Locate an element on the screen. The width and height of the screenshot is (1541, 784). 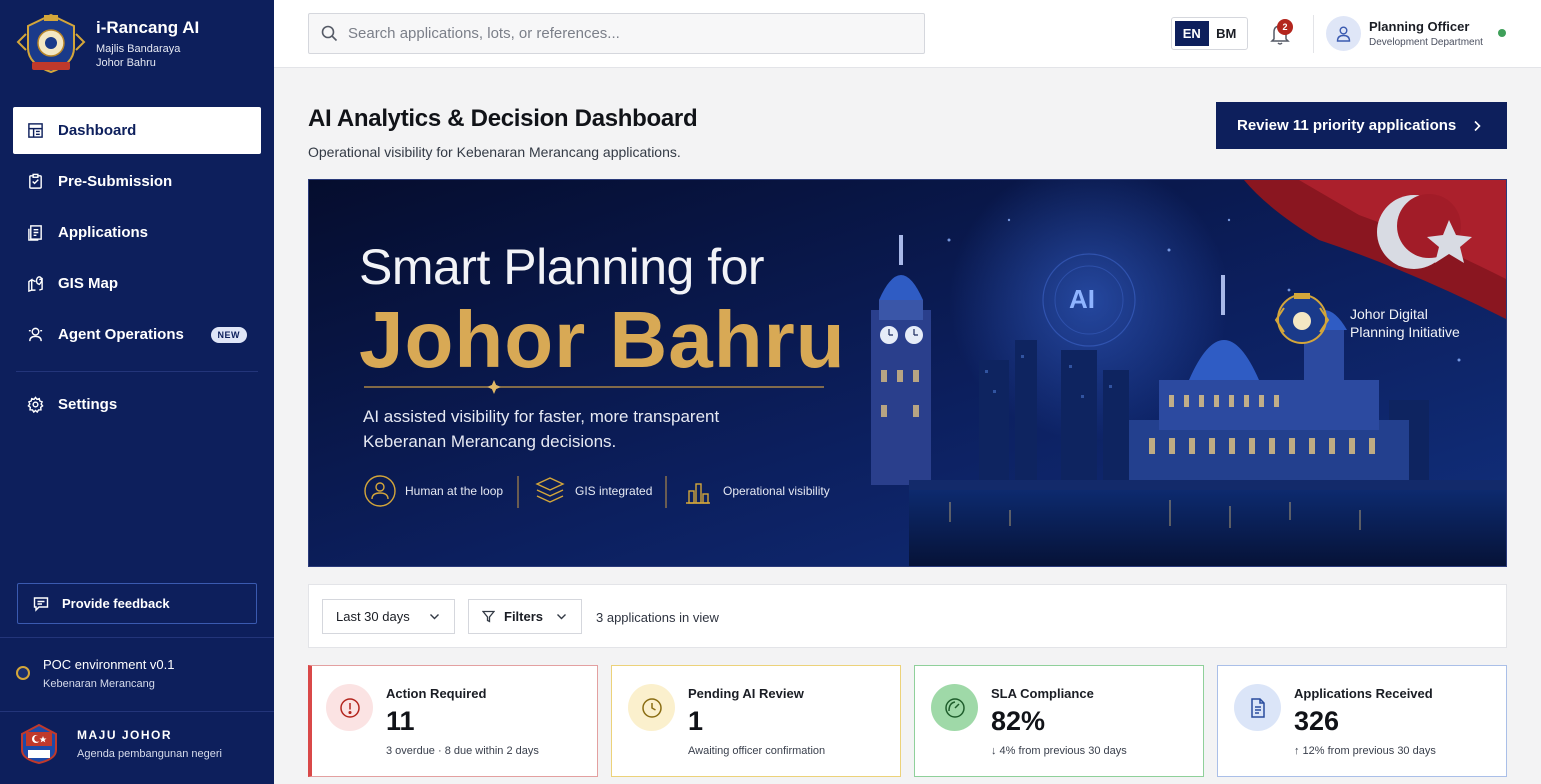
initiative-label: Johor Digital Planning Initiative is located at coordinates (1415, 323).